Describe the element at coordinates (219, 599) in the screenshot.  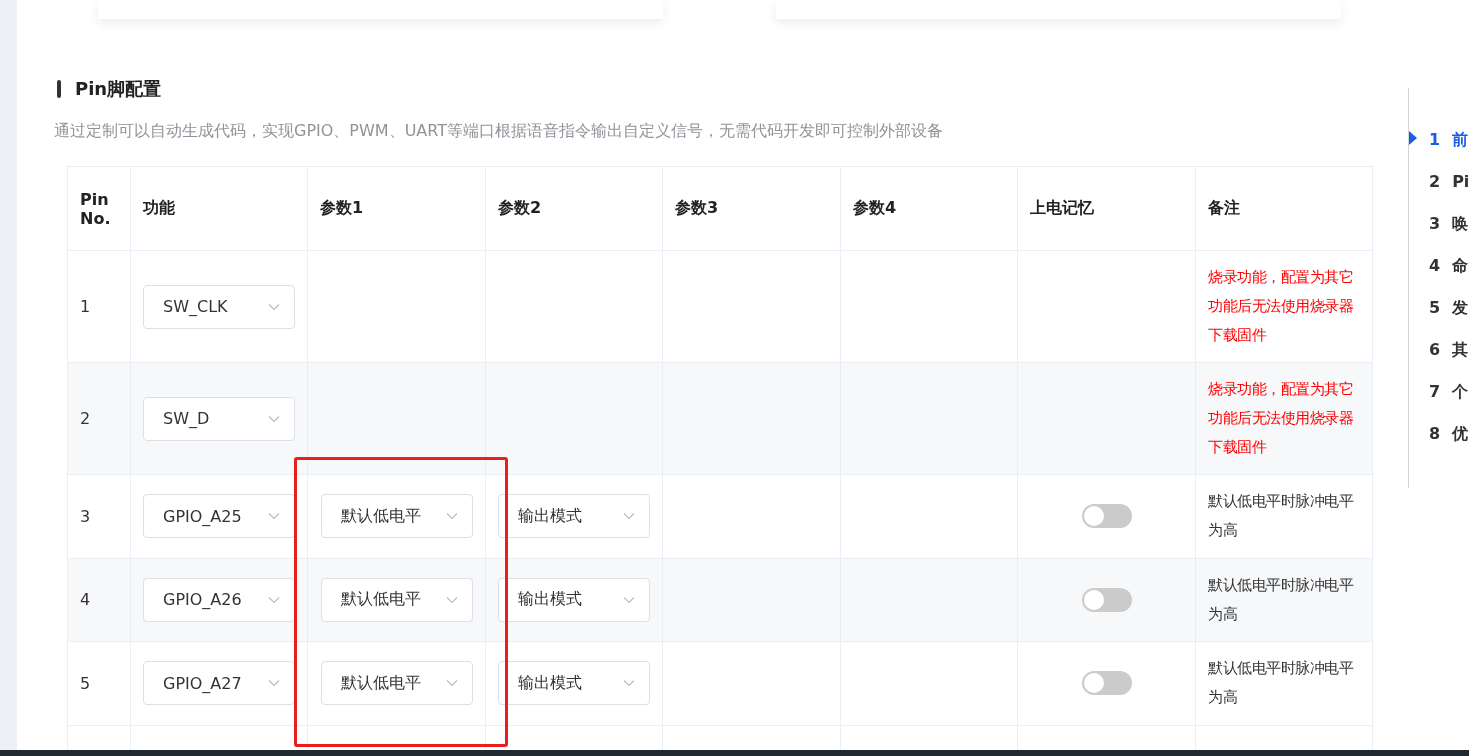
I see `dropdown: GPIO_A26` at that location.